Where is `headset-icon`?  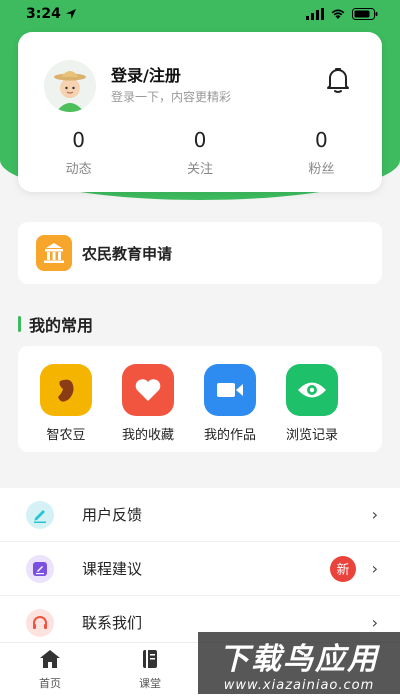
headset-icon is located at coordinates (40, 622).